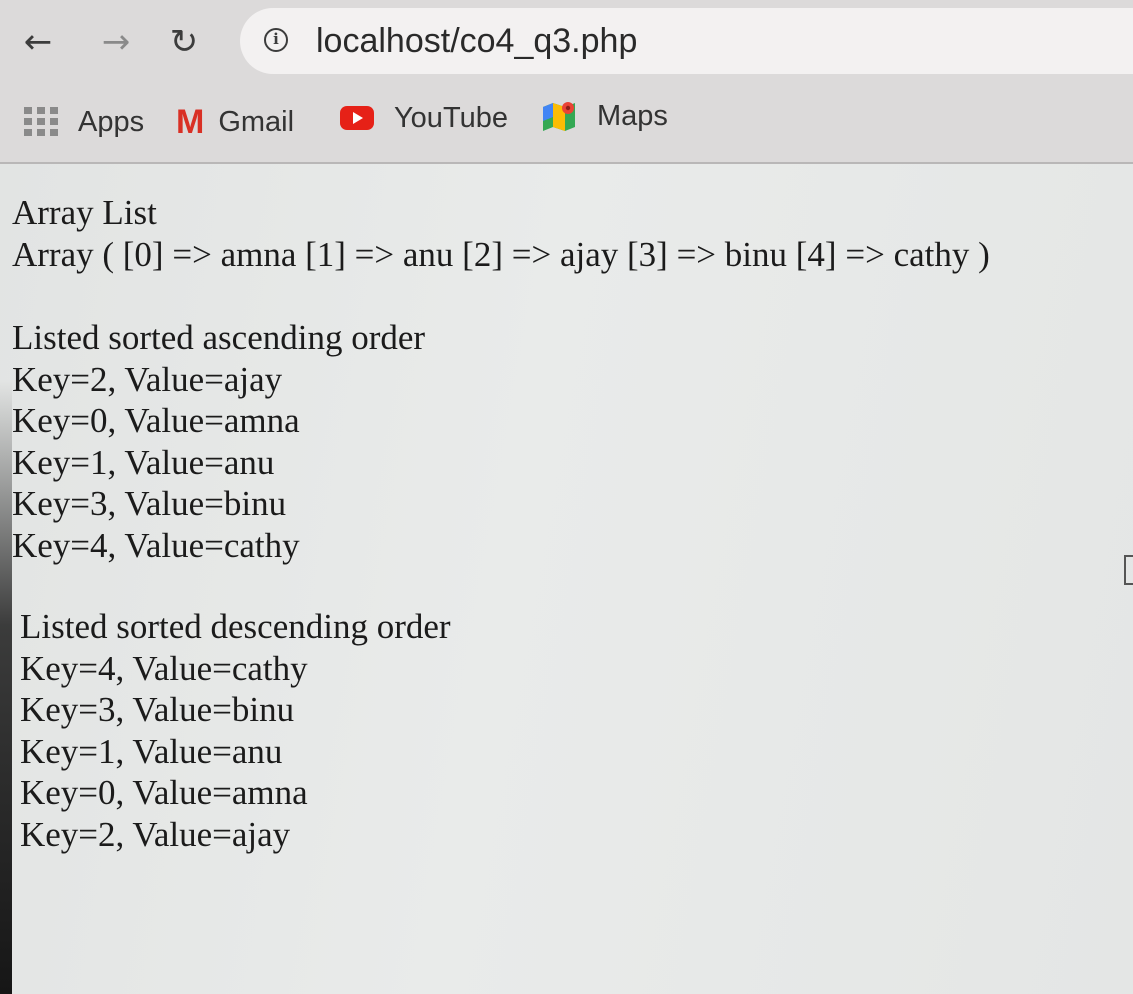  I want to click on back-arrow-icon: ←, so click(38, 42).